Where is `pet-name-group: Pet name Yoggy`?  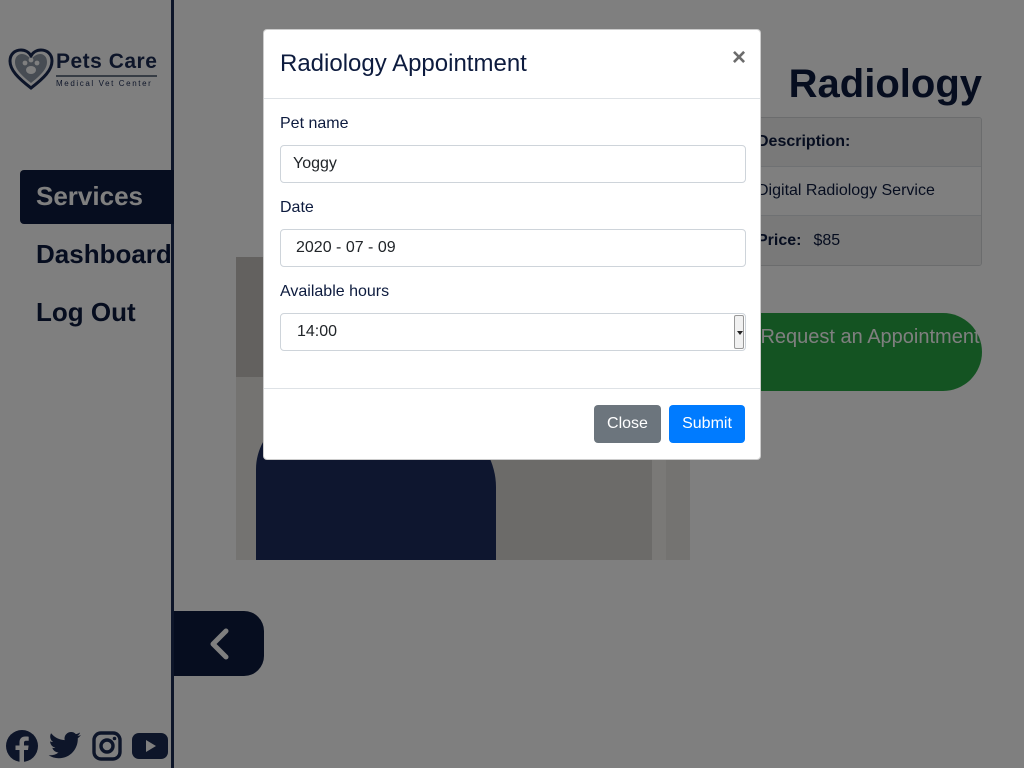
pet-name-group: Pet name Yoggy is located at coordinates (513, 149).